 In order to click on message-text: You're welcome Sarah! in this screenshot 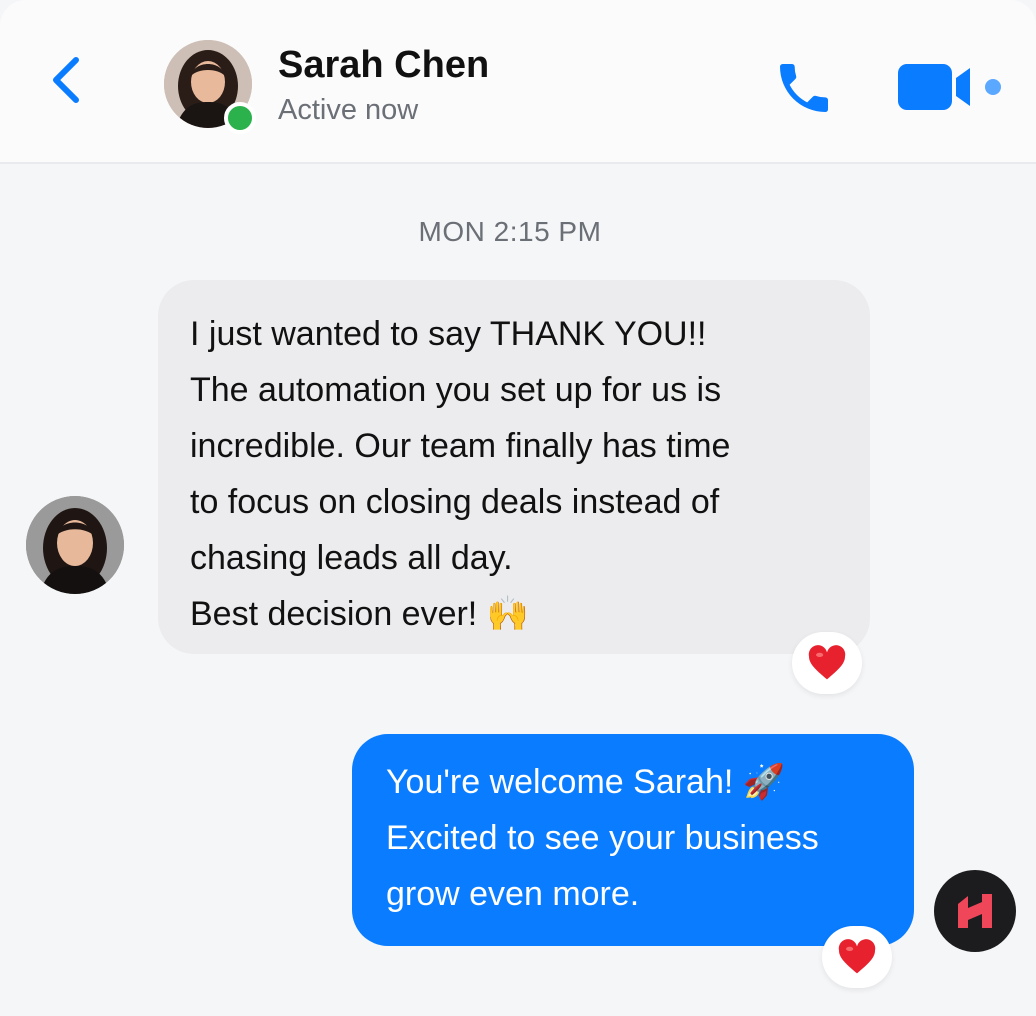, I will do `click(560, 782)`.